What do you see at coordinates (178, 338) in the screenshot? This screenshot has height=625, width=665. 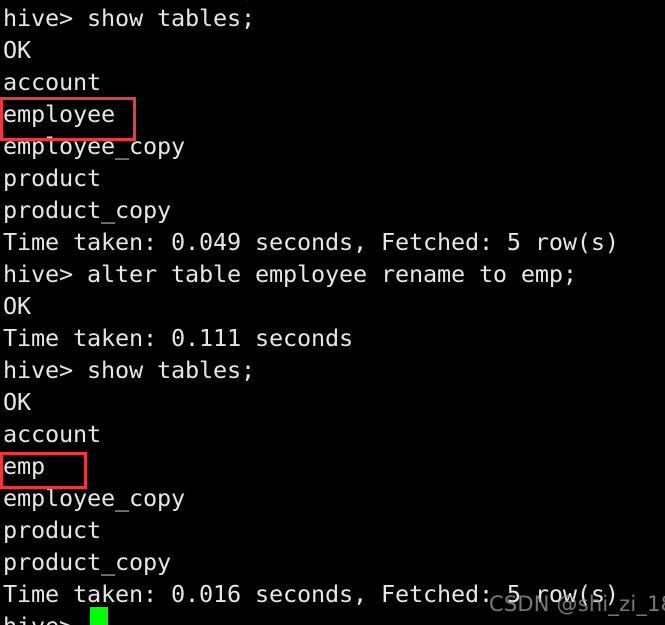 I see `terminal-line: Time taken: 0.111 seconds` at bounding box center [178, 338].